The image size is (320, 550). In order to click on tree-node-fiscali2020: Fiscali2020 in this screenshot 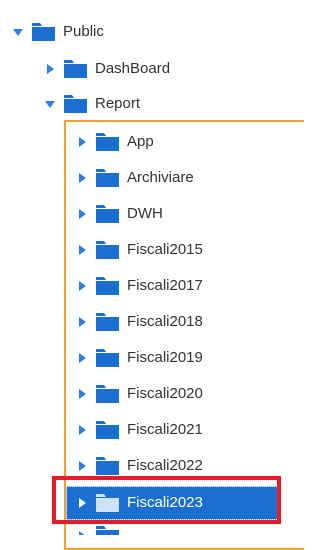, I will do `click(139, 394)`.